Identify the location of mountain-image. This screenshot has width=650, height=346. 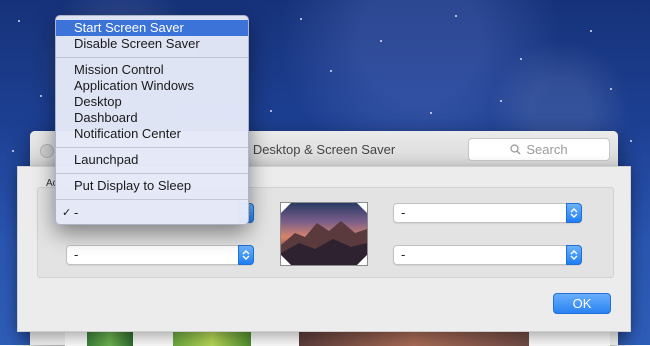
(324, 234).